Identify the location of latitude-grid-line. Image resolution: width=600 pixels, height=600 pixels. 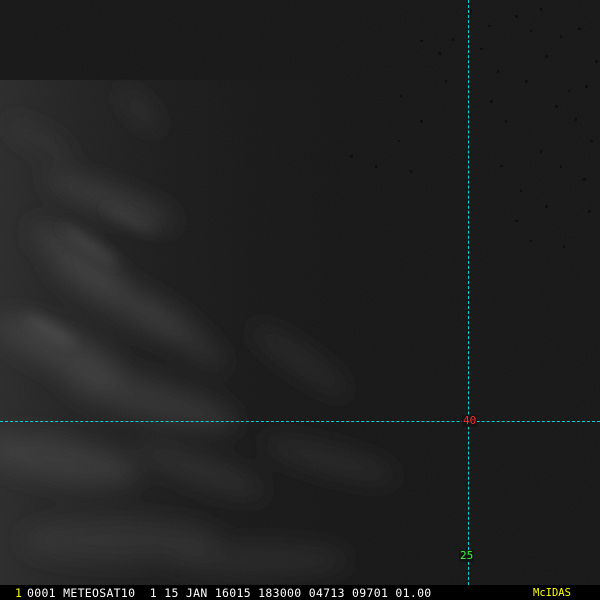
(300, 421).